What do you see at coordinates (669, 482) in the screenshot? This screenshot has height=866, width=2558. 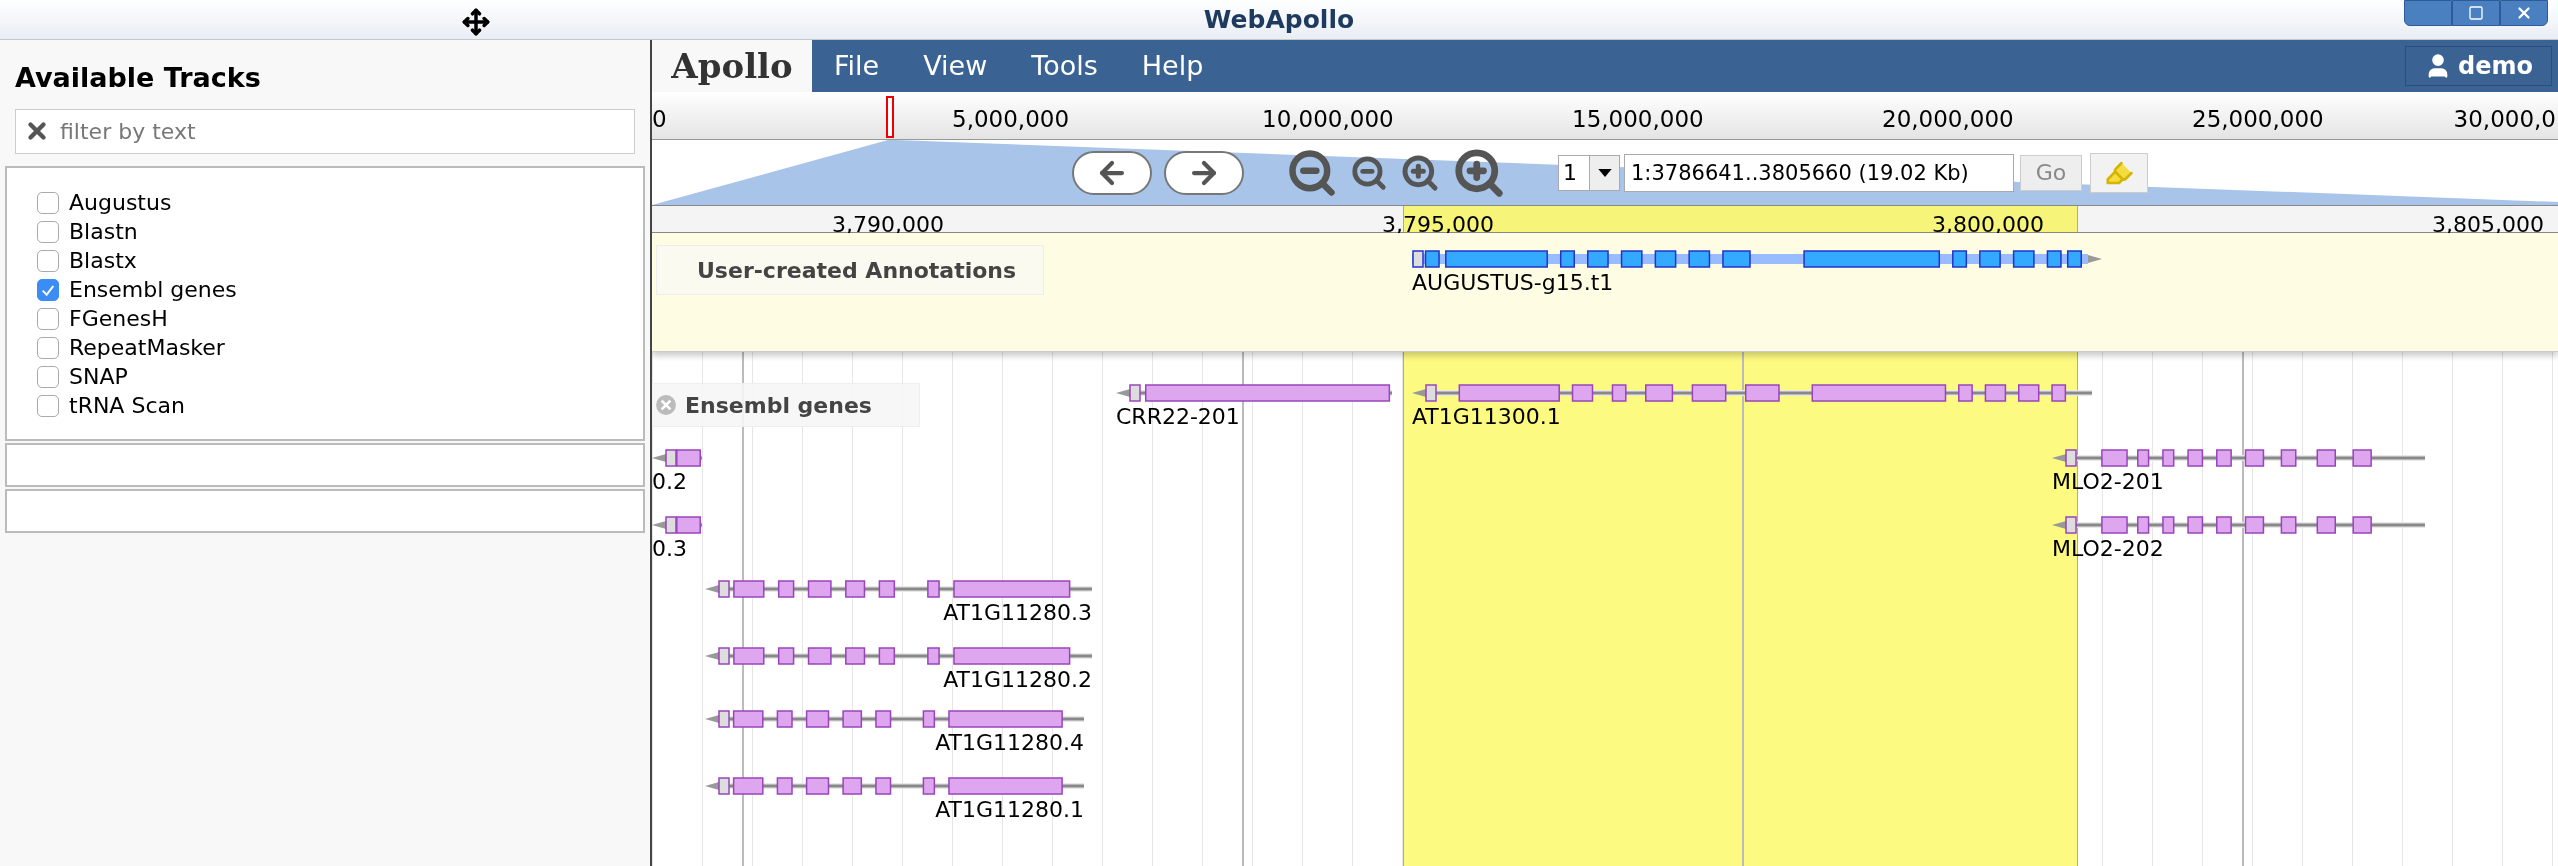 I see `feature-label: 0.2` at bounding box center [669, 482].